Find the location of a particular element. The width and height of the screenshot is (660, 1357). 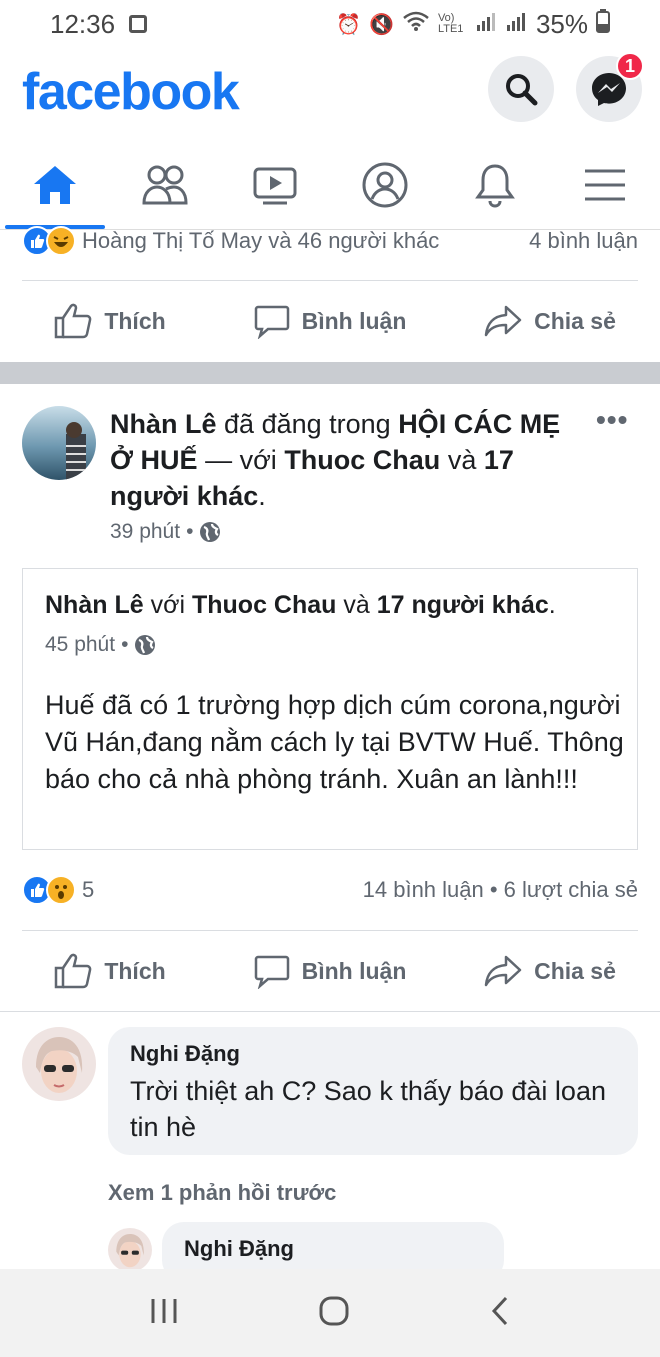

battery-icon is located at coordinates (603, 24).